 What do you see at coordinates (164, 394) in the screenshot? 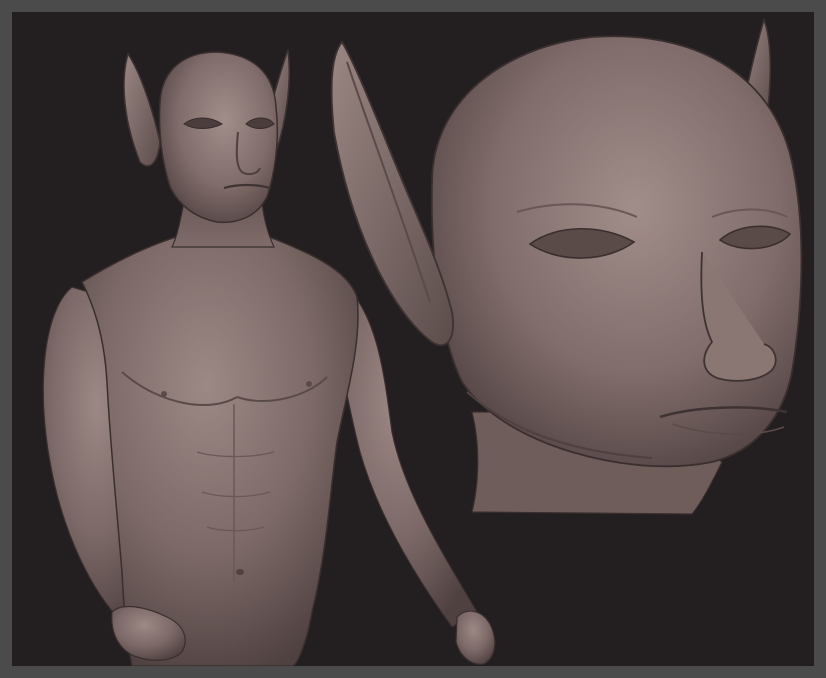
I see `nipple-left` at bounding box center [164, 394].